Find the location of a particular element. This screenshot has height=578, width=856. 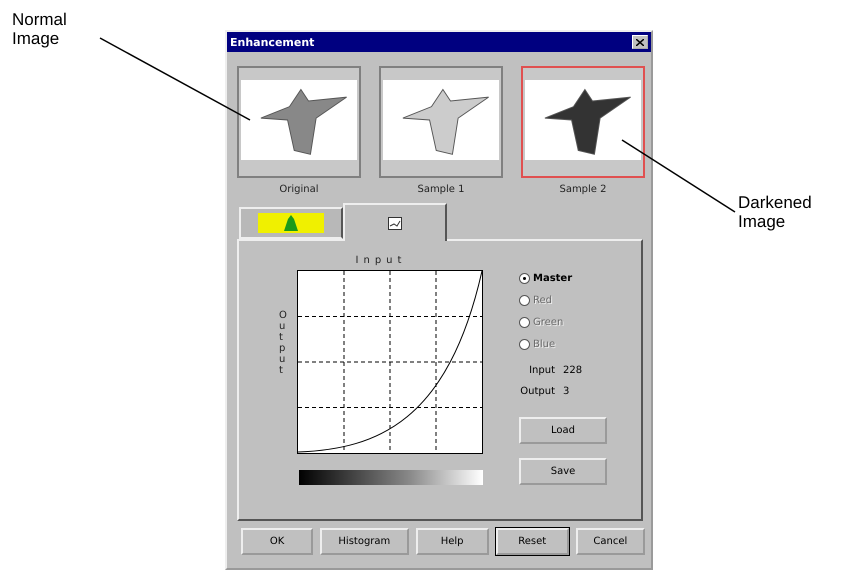

close-button is located at coordinates (640, 42).